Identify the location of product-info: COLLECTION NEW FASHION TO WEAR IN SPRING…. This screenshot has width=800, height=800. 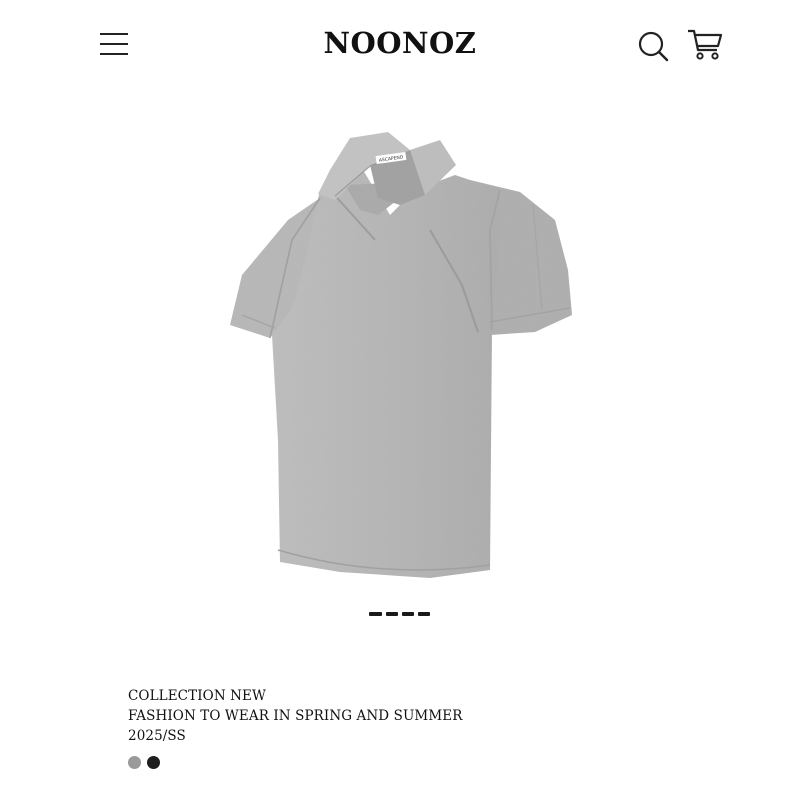
(295, 716).